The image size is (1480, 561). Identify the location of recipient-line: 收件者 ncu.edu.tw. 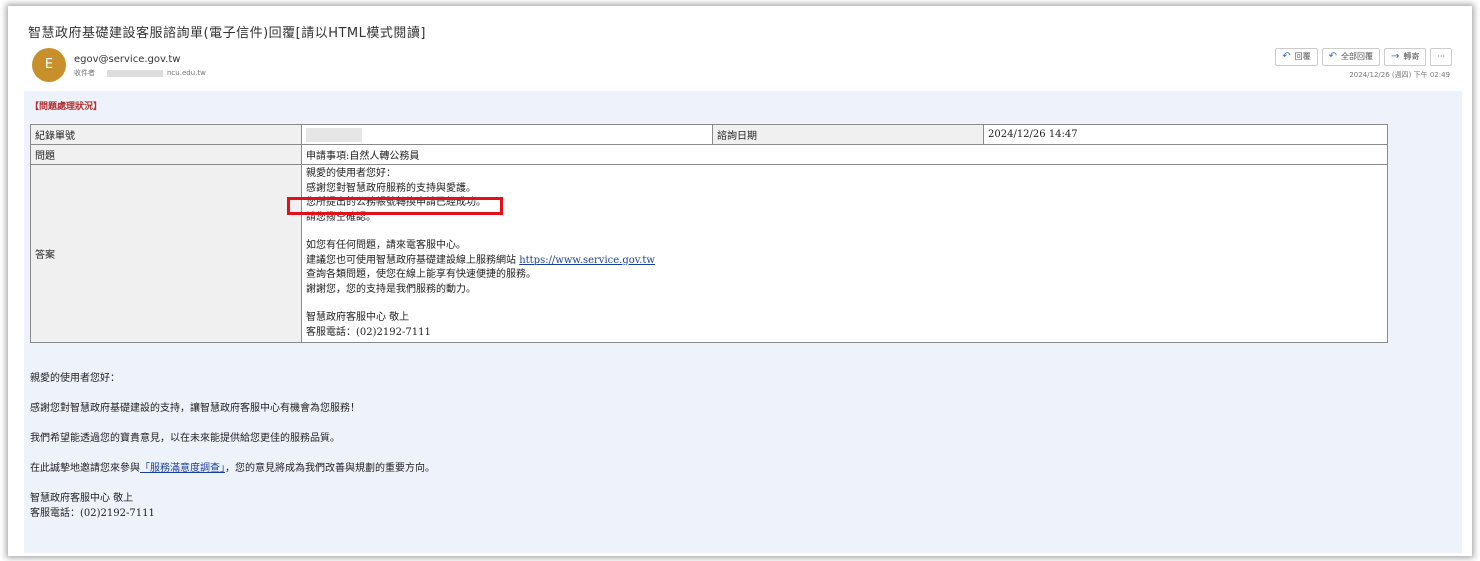
(140, 73).